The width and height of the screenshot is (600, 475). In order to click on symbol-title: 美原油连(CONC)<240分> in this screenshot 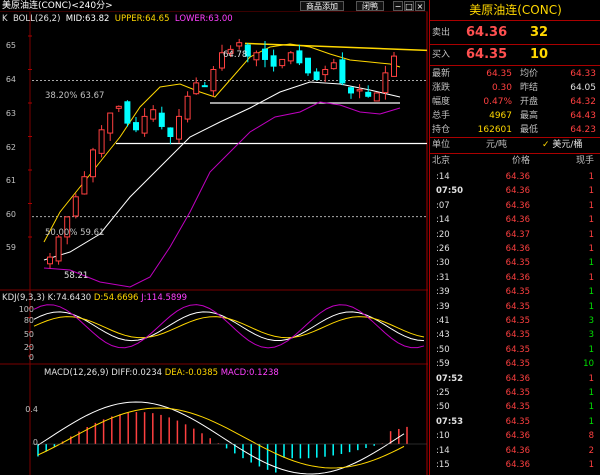, I will do `click(57, 6)`.